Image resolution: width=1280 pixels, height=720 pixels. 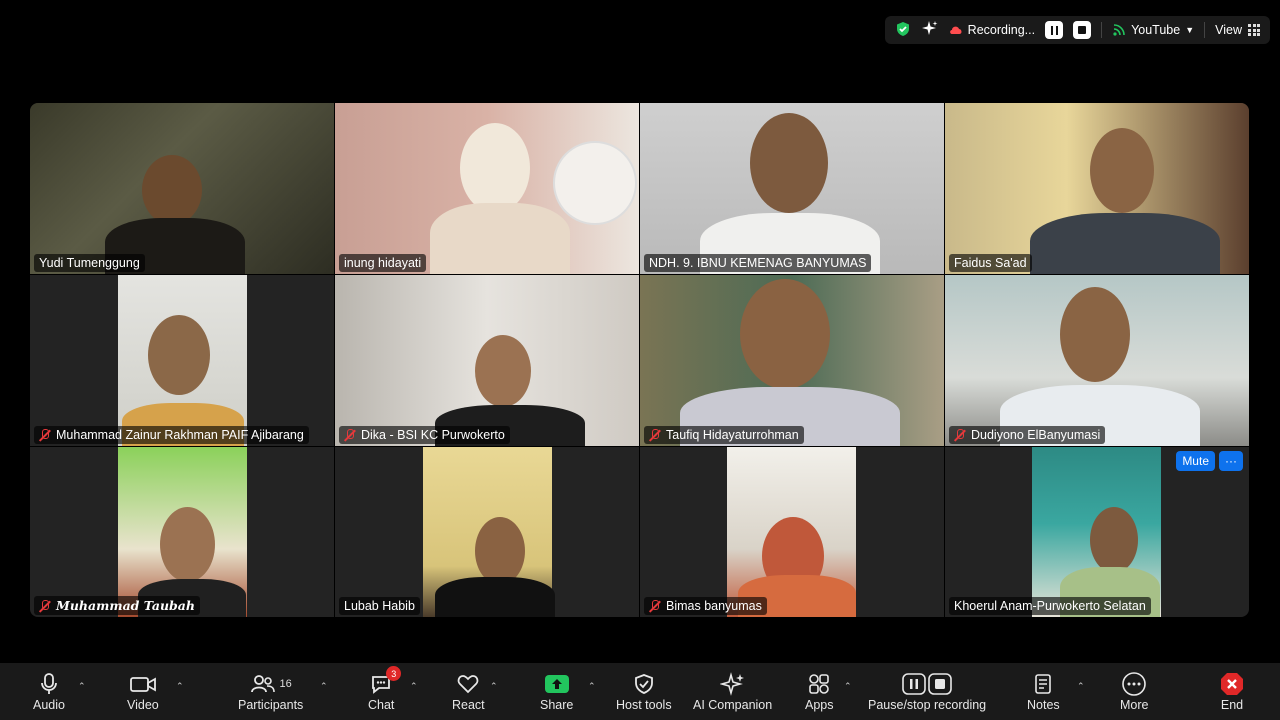 I want to click on video-tile: Muhammad Taubah, so click(x=182, y=532).